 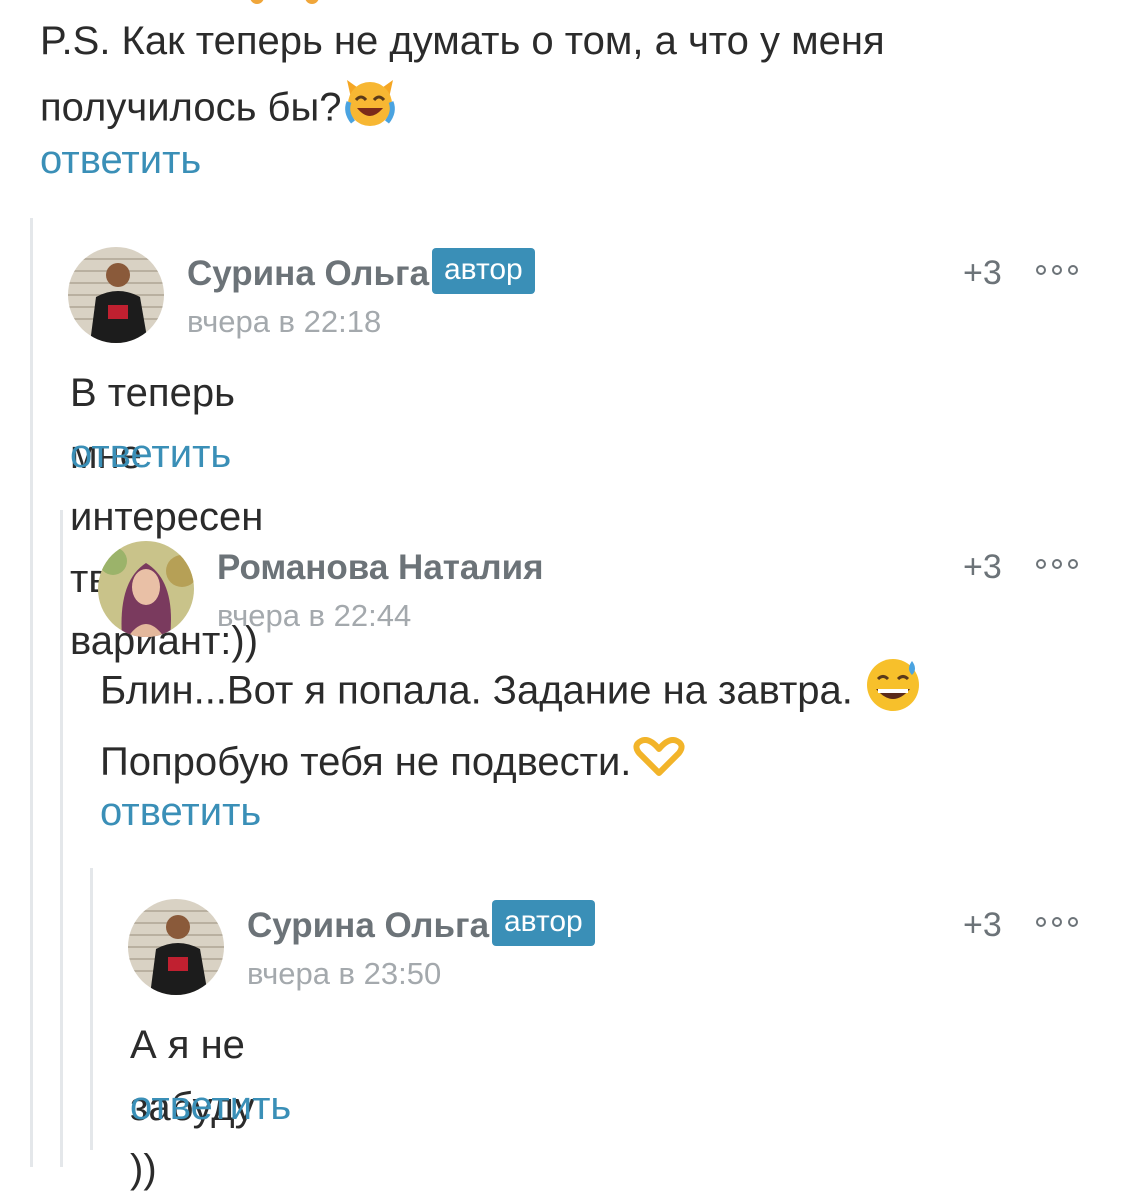 What do you see at coordinates (284, 322) in the screenshot?
I see `comment-time: вчера в 22:18` at bounding box center [284, 322].